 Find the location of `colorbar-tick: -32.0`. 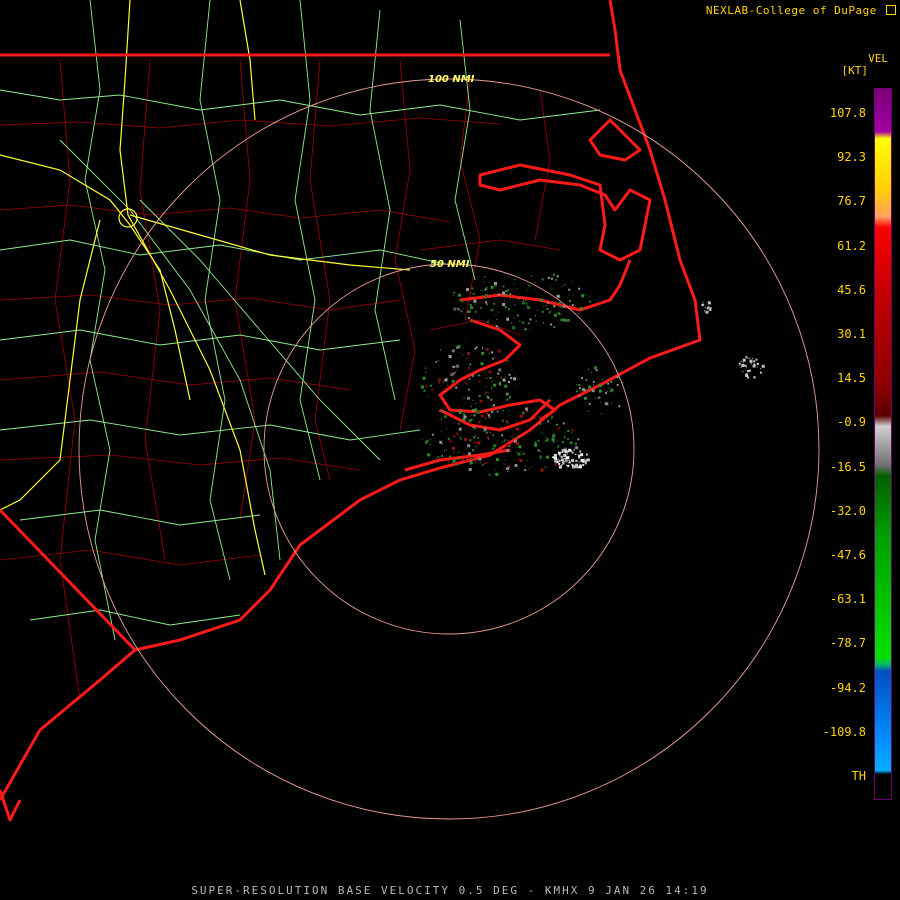

colorbar-tick: -32.0 is located at coordinates (847, 510).